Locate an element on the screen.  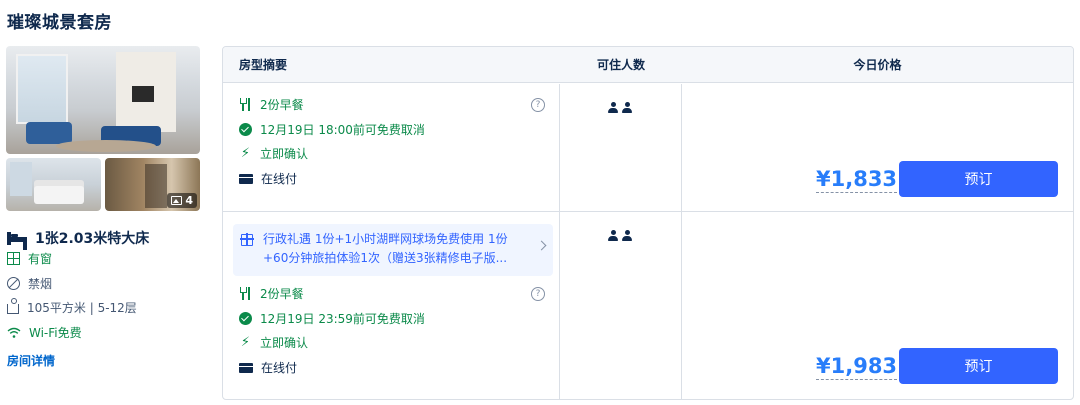
price-cell: ¥1,833 预订 is located at coordinates (877, 147).